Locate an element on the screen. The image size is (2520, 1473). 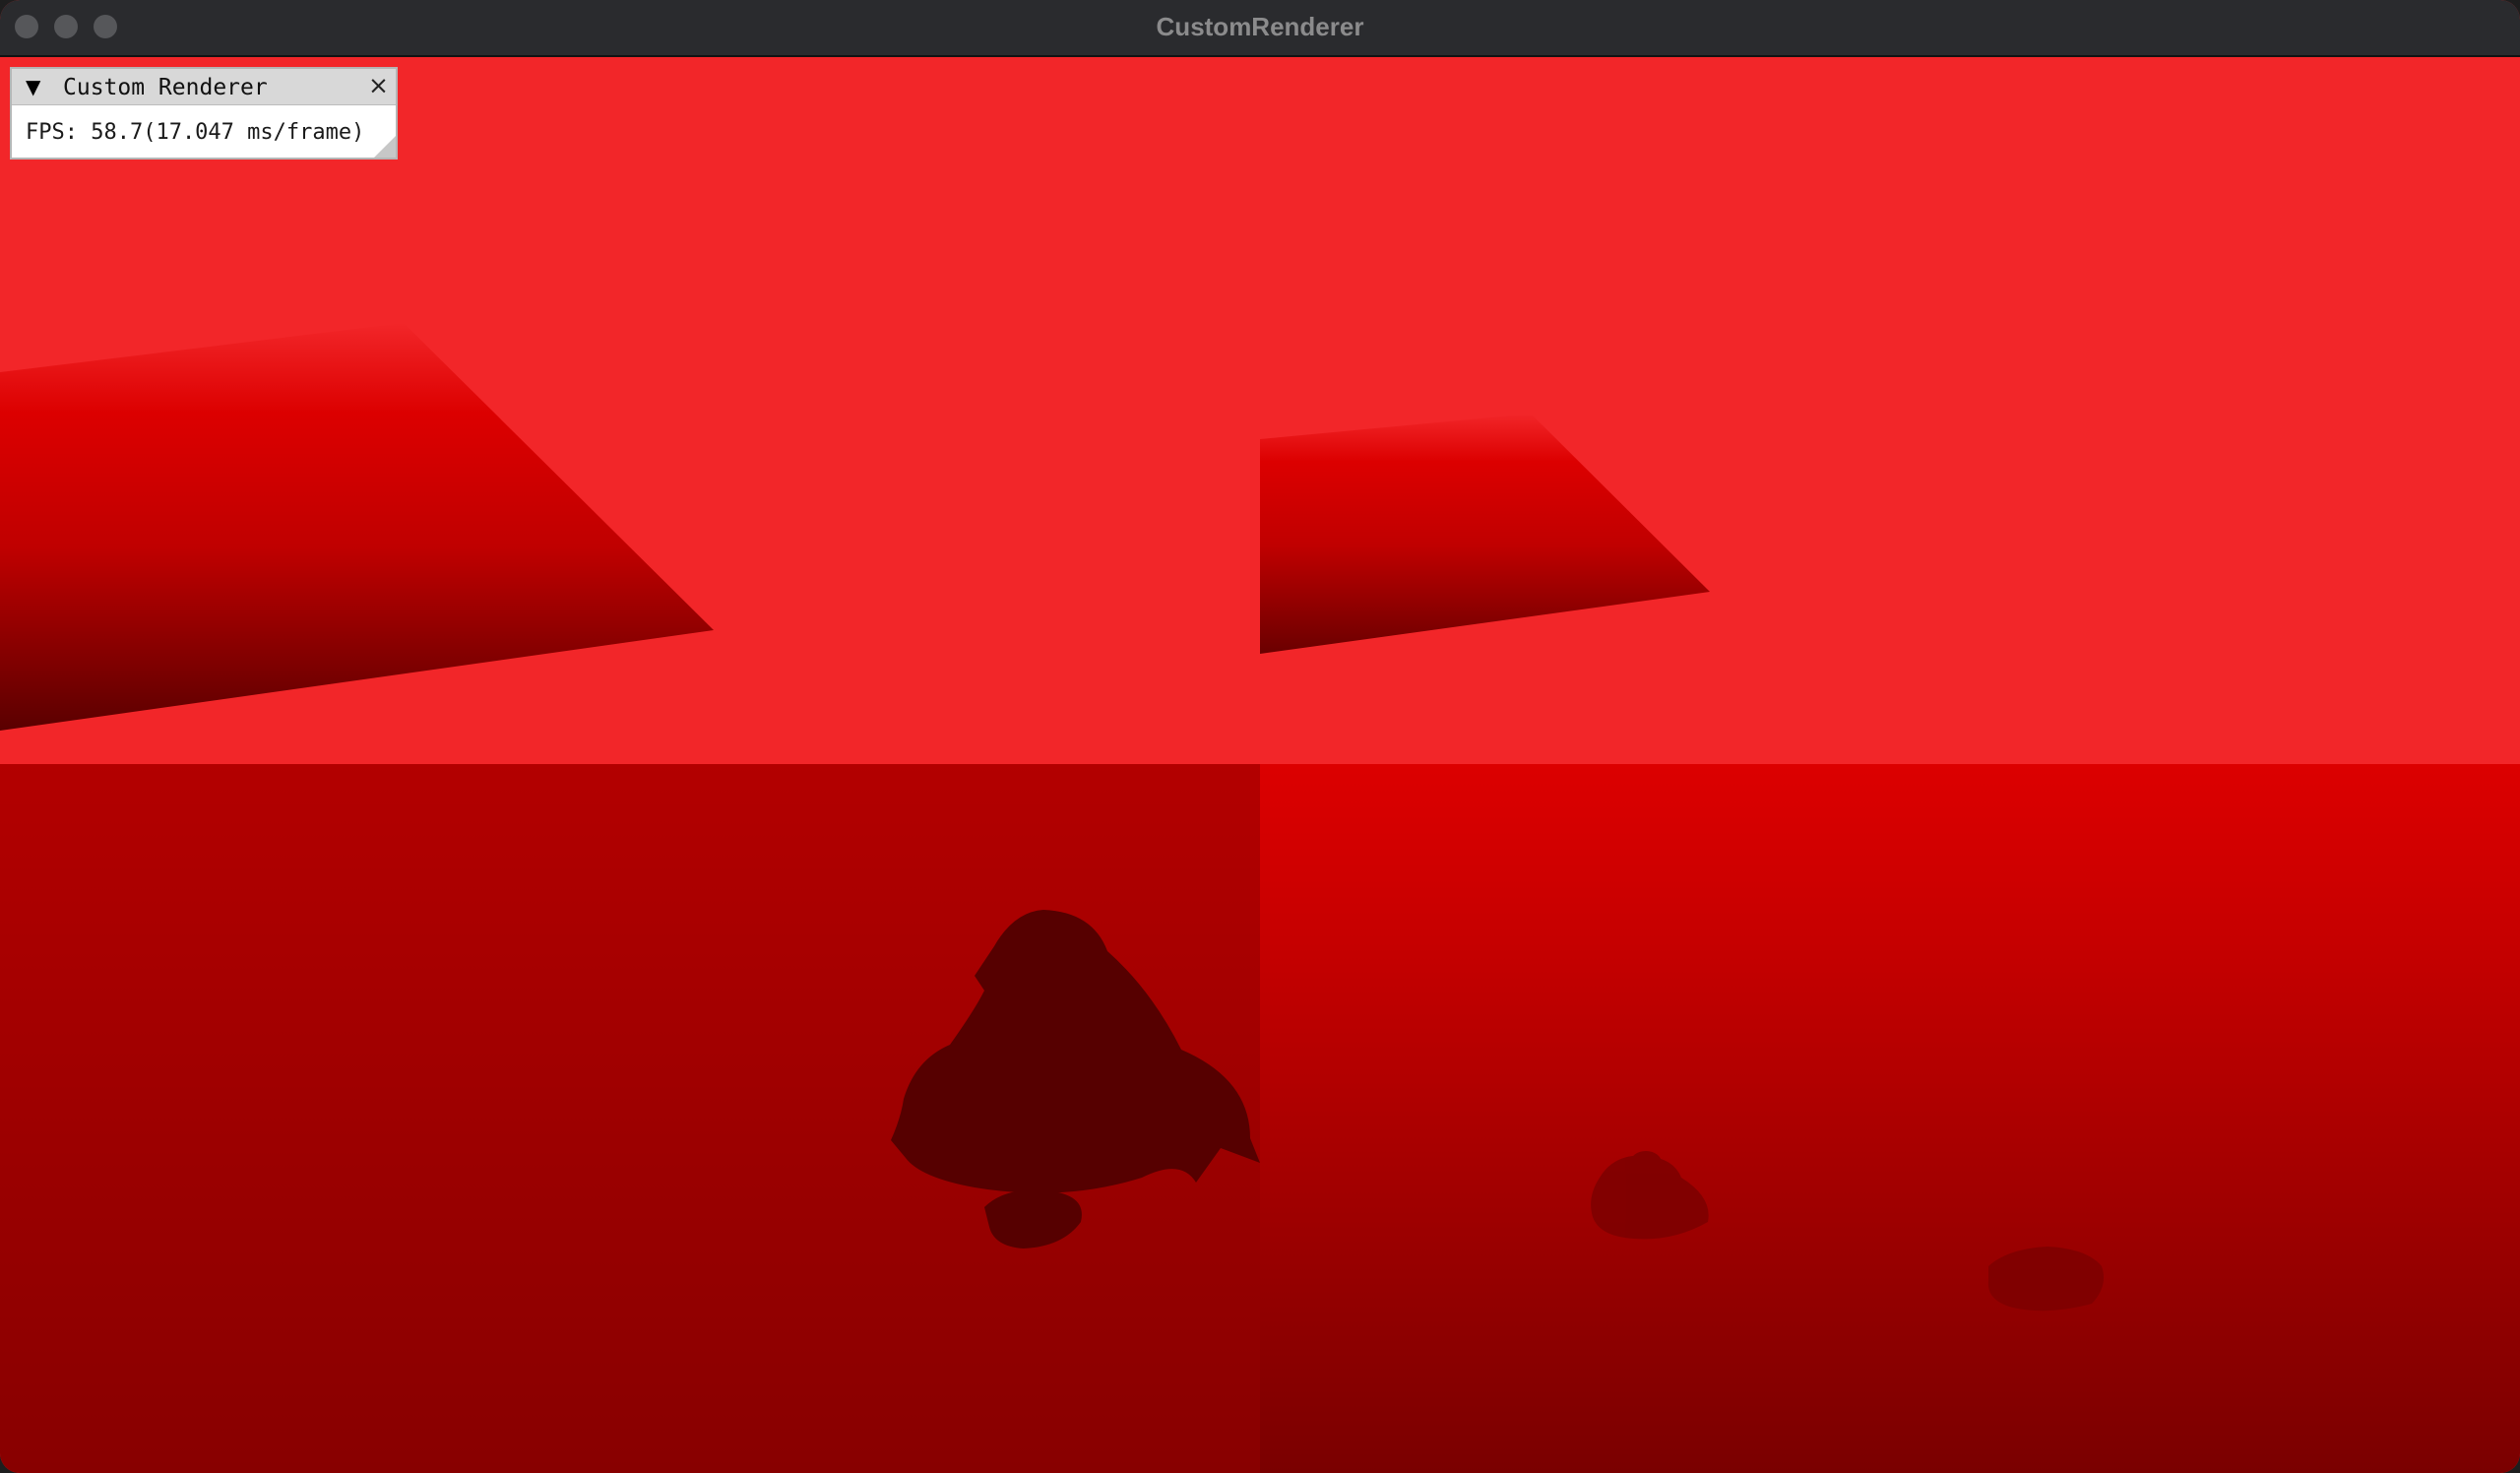
fps-readout: FPS: 58.7(17.047 ms/frame) is located at coordinates (195, 132).